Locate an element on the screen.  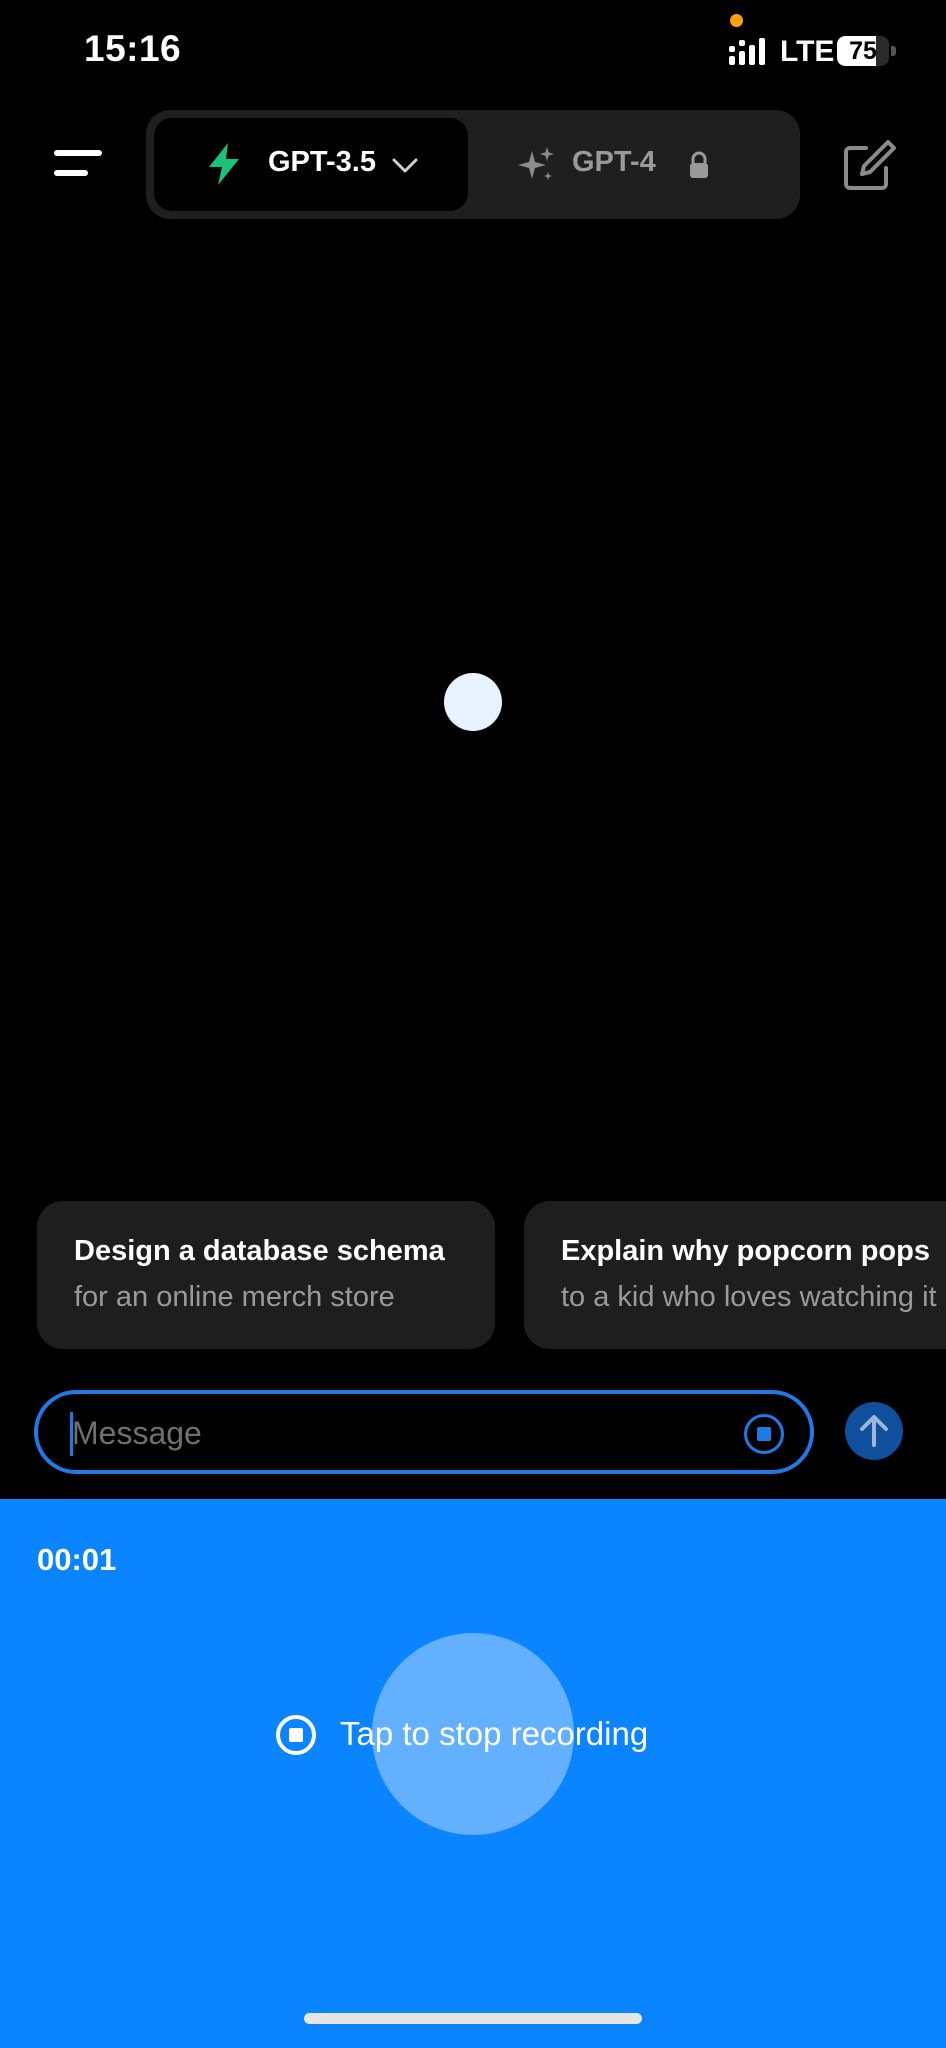
status-time: 15:16 is located at coordinates (133, 48).